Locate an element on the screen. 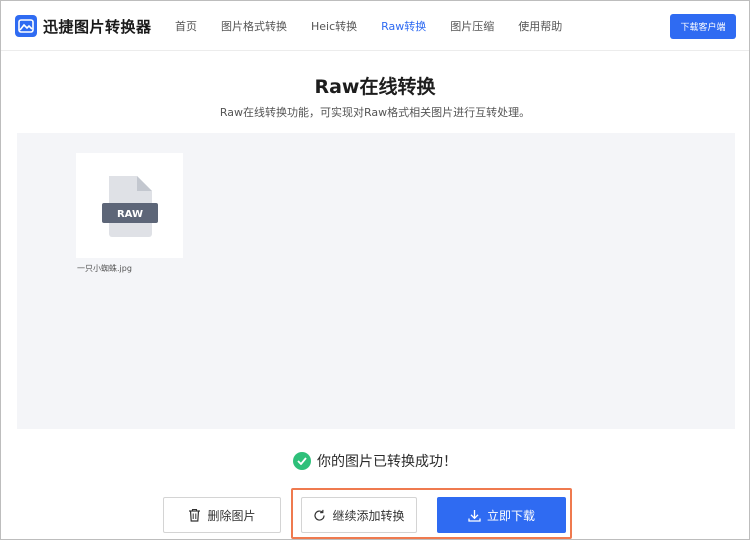 The image size is (750, 540). page-title: Raw在线转换 is located at coordinates (375, 87).